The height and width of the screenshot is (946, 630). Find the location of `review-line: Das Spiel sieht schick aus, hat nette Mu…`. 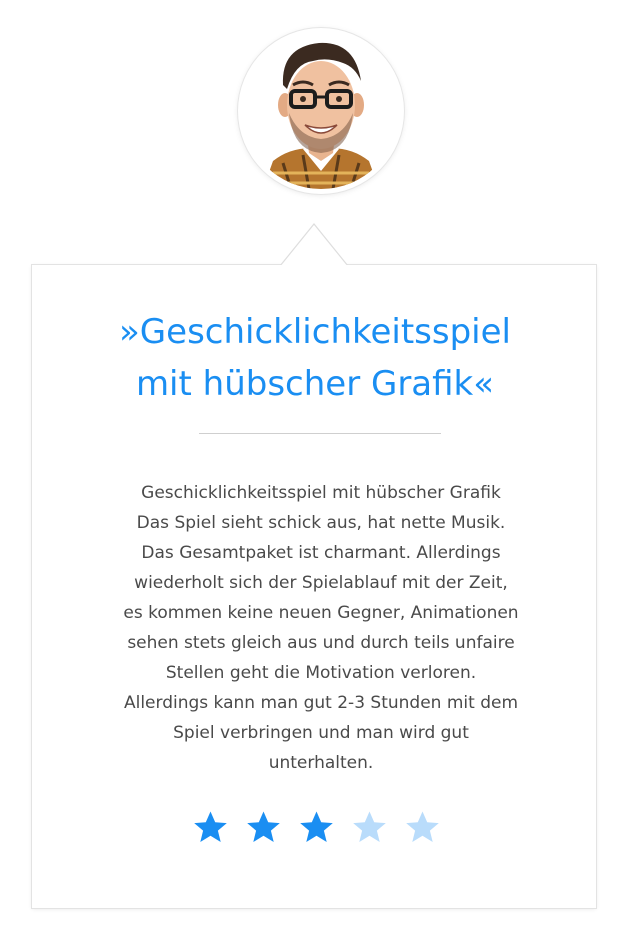

review-line: Das Spiel sieht schick aus, hat nette Mu… is located at coordinates (321, 523).